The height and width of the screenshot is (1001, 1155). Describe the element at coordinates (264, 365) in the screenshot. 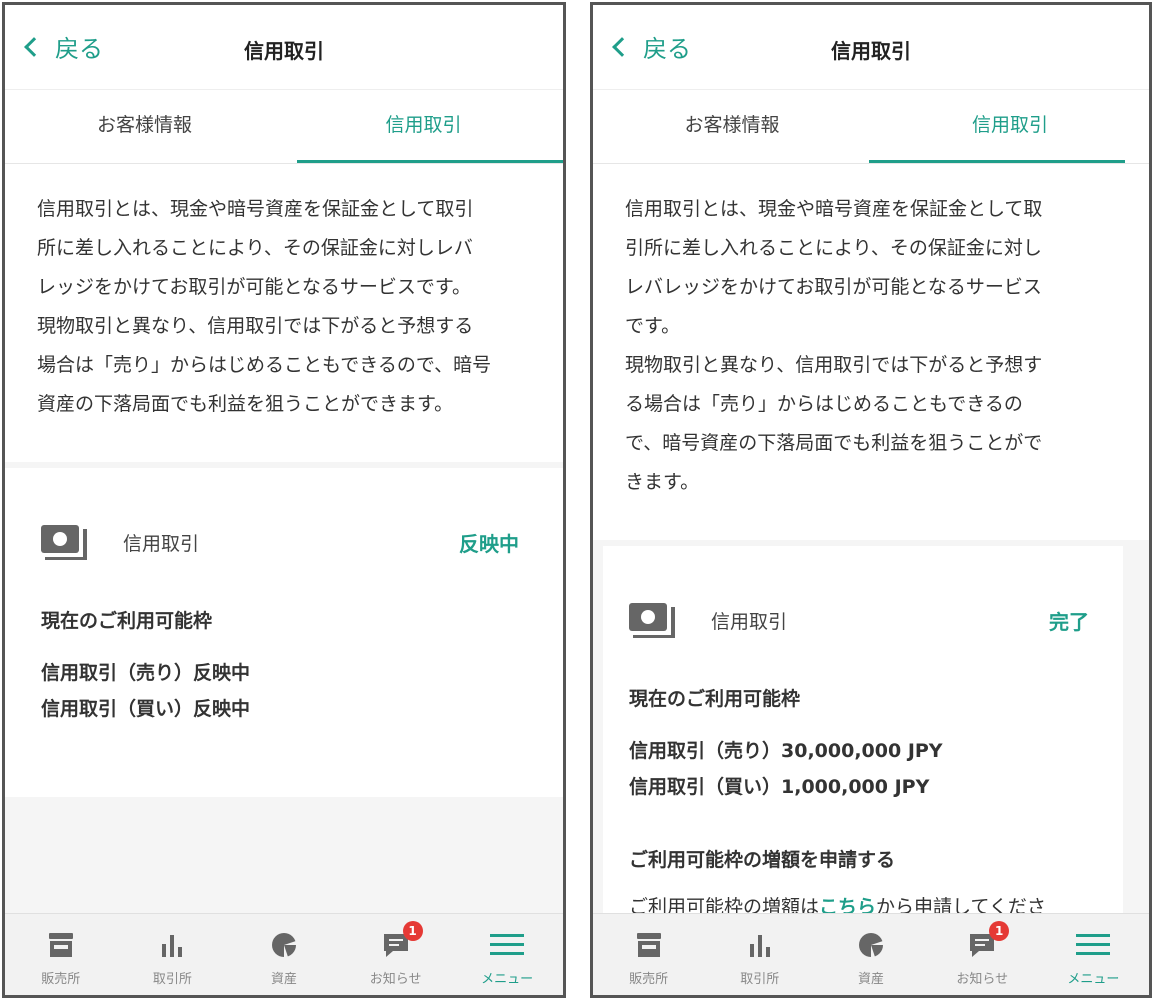

I see `description-line: 場合は「売り」からはじめることもできるので、暗号` at that location.